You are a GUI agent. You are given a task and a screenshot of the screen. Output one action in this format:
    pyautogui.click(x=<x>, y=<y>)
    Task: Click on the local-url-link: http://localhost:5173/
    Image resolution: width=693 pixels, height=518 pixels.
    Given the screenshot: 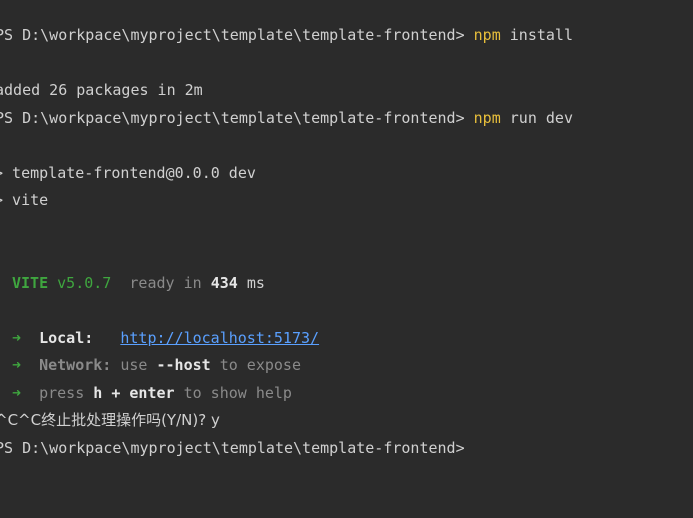 What is the action you would take?
    pyautogui.click(x=219, y=338)
    